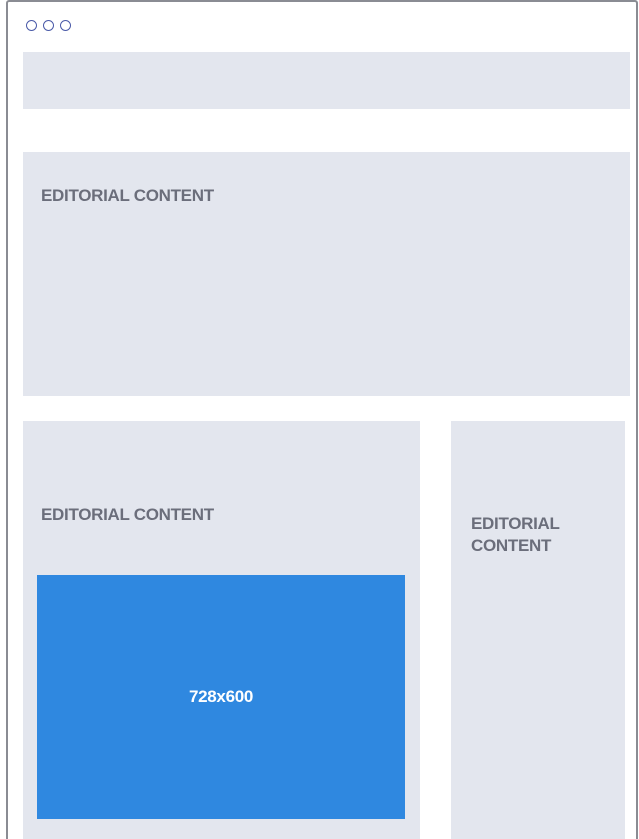 The height and width of the screenshot is (839, 639). What do you see at coordinates (515, 534) in the screenshot?
I see `sidebar-editorial-label: EDITORIAL CONTENT` at bounding box center [515, 534].